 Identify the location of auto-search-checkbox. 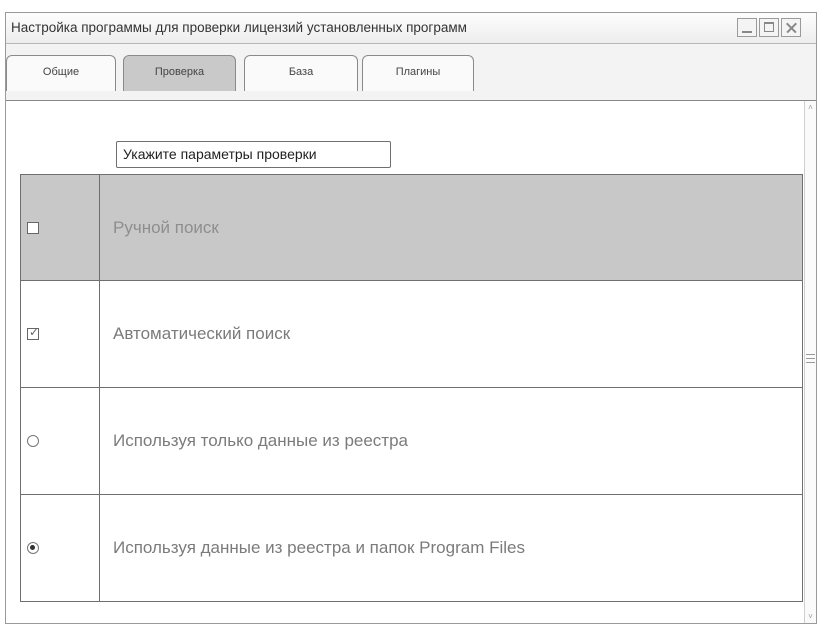
(33, 332).